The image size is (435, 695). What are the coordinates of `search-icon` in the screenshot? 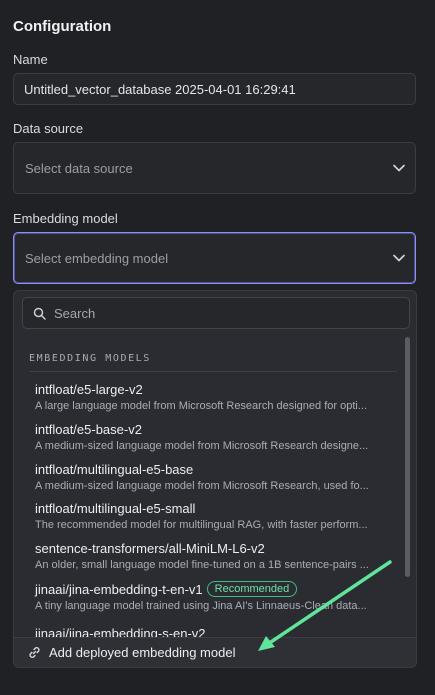 It's located at (39, 313).